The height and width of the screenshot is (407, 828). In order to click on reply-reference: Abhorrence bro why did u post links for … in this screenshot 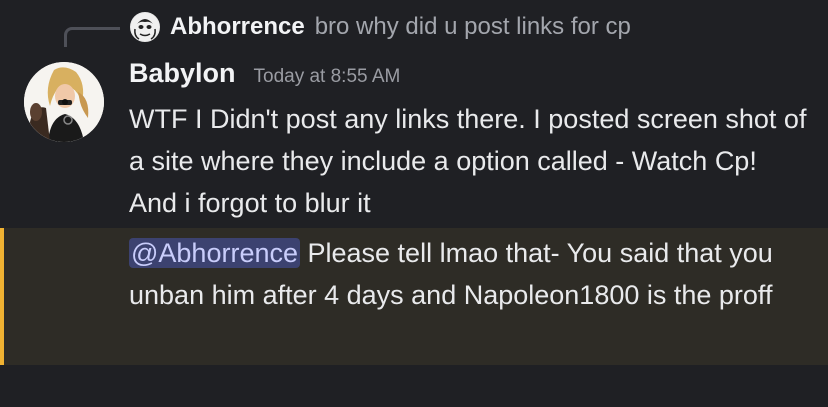, I will do `click(379, 27)`.